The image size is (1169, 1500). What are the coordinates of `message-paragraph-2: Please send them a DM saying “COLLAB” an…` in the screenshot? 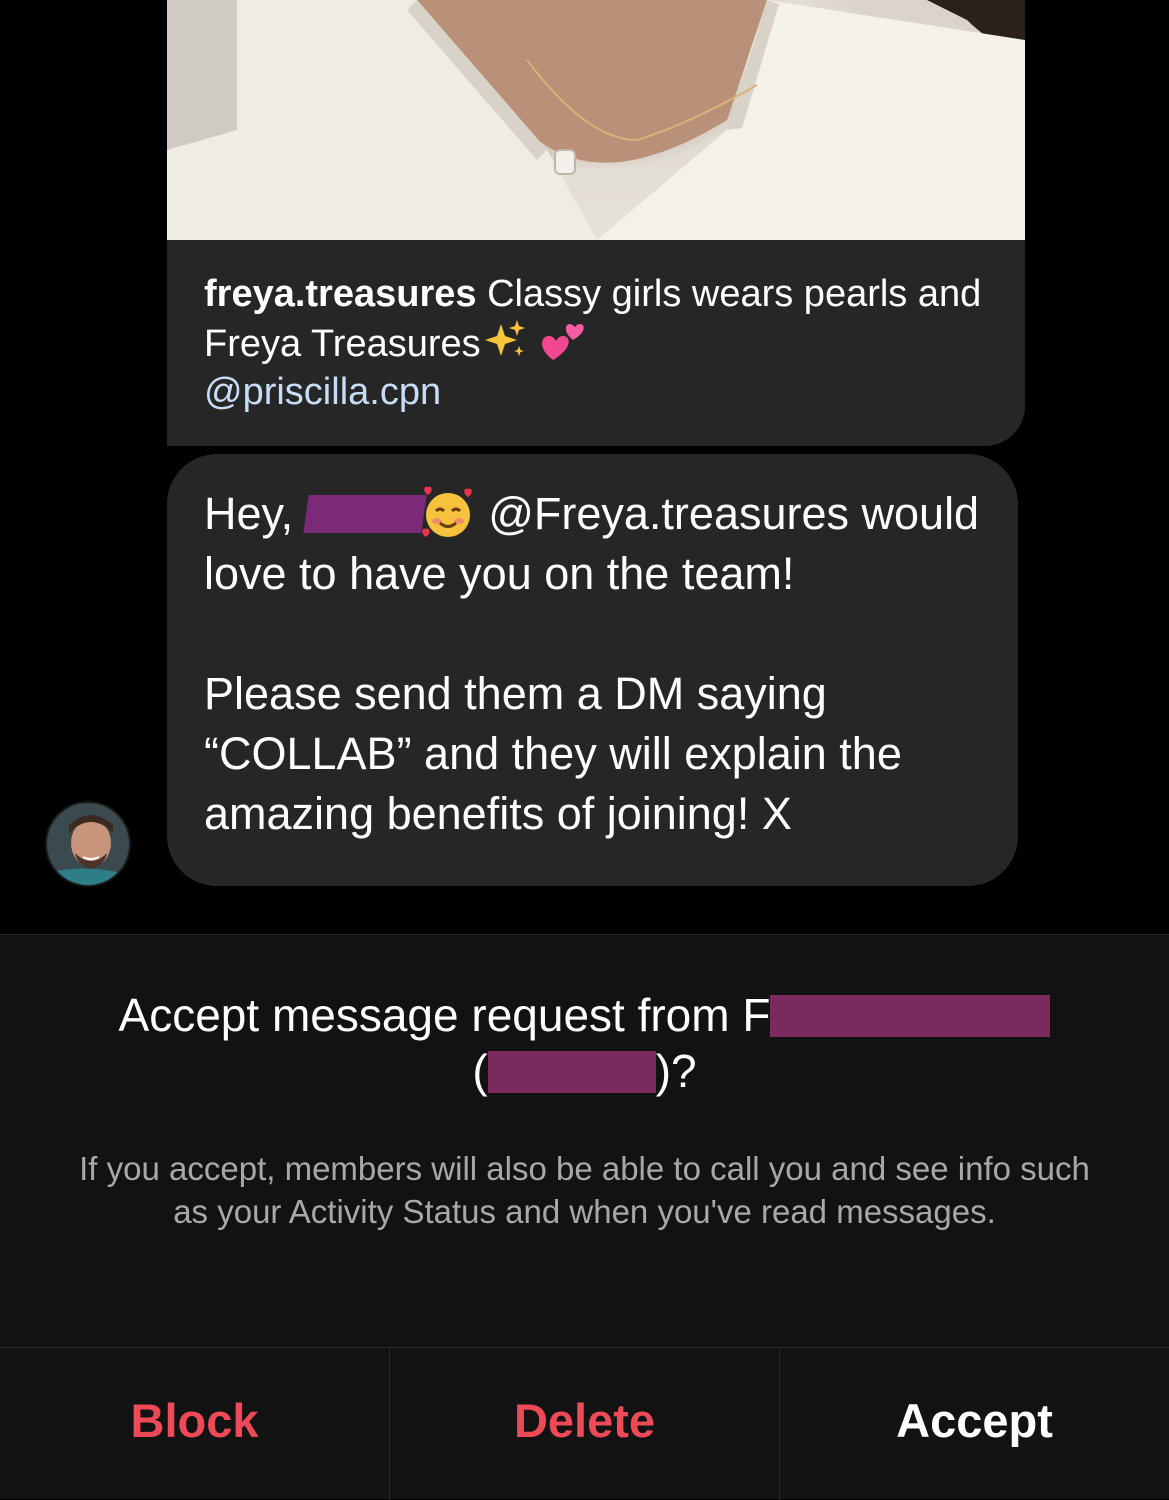 It's located at (553, 753).